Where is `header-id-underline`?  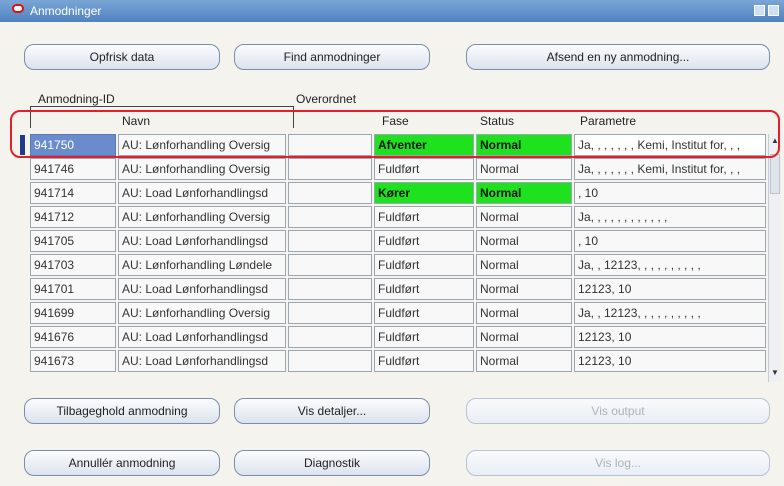 header-id-underline is located at coordinates (161, 106).